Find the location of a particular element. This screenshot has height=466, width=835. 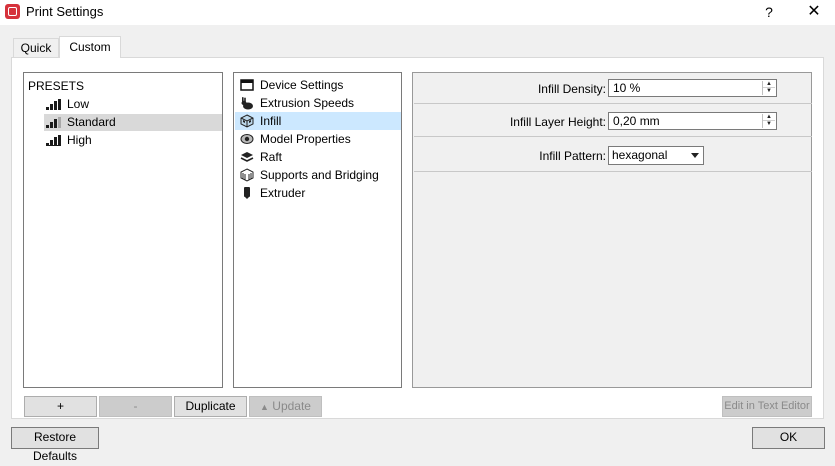

update-preset-button: ▲ Update is located at coordinates (285, 406).